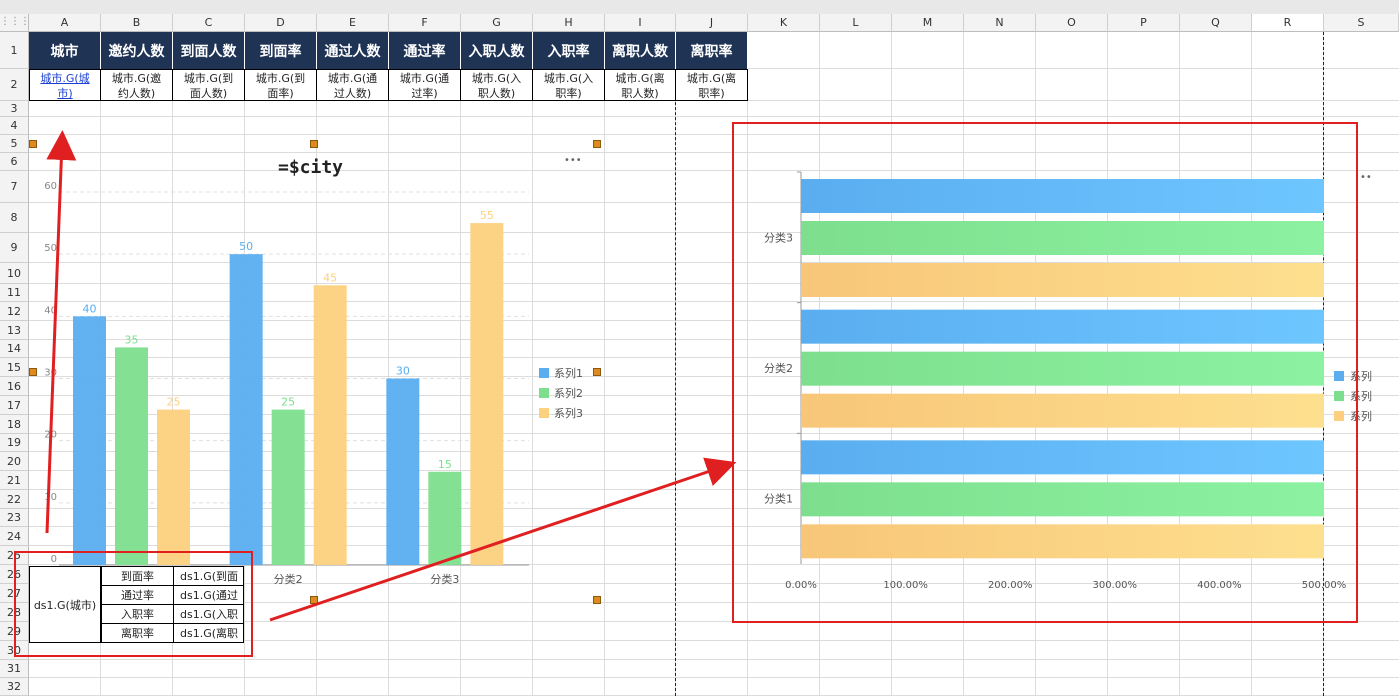 This screenshot has width=1399, height=696. Describe the element at coordinates (310, 167) in the screenshot. I see `chart-title: =$city` at that location.